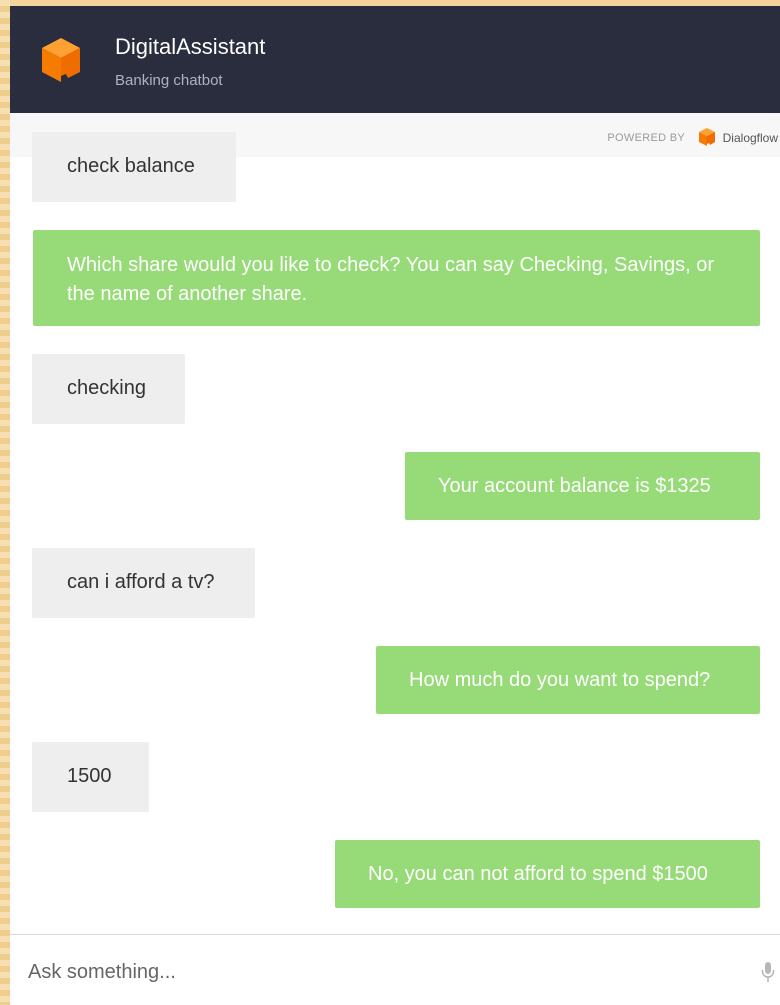 The width and height of the screenshot is (780, 1005). Describe the element at coordinates (568, 680) in the screenshot. I see `bot-message: How much do you want to spend?` at that location.